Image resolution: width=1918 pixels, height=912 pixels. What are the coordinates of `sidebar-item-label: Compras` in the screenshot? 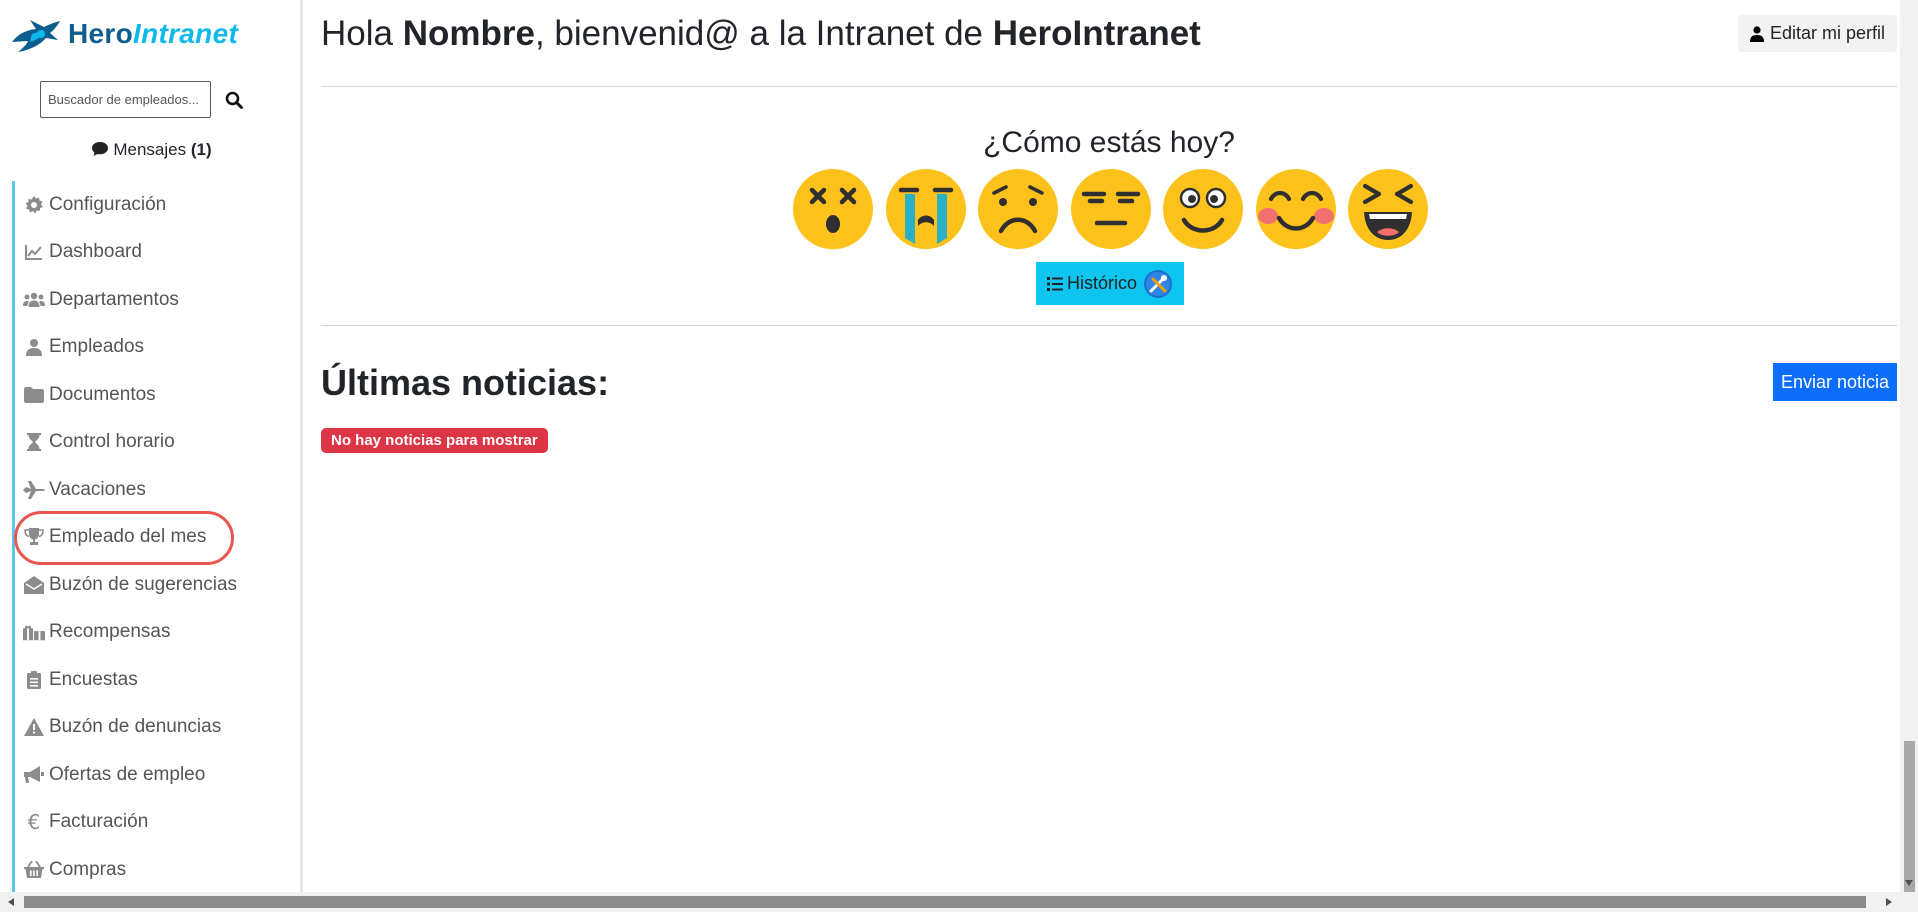 It's located at (88, 869).